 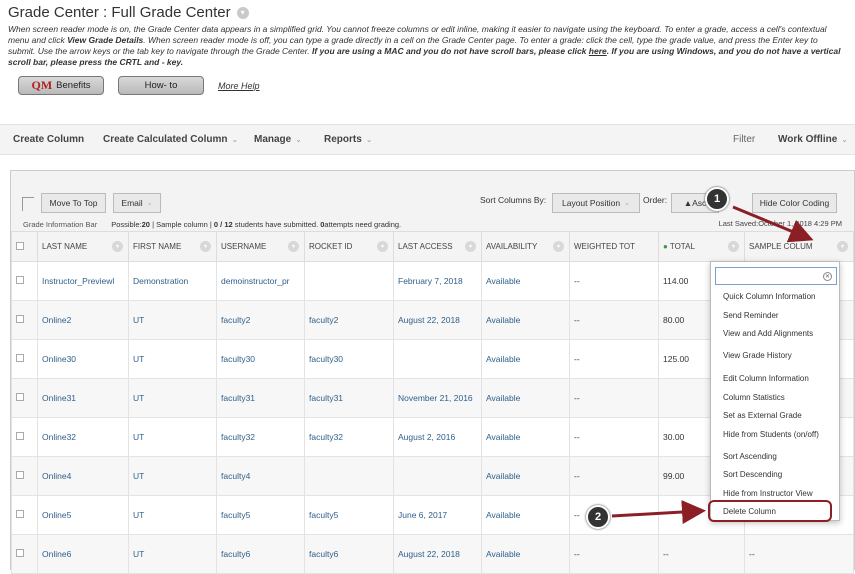 I want to click on menu-item: Hide from Instructor View, so click(x=768, y=493).